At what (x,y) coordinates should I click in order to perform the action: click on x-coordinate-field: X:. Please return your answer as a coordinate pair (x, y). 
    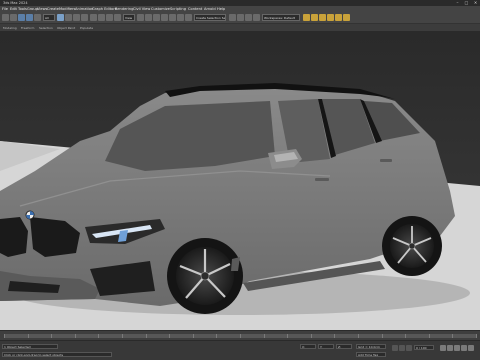
    Looking at the image, I should click on (308, 346).